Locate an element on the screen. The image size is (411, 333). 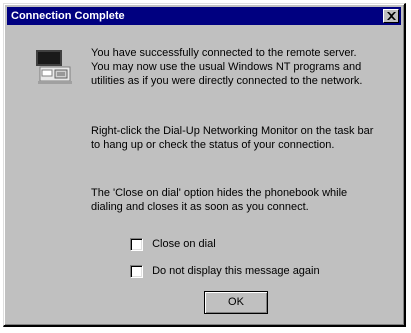
close-on-dial-option: Close on dial is located at coordinates (173, 244).